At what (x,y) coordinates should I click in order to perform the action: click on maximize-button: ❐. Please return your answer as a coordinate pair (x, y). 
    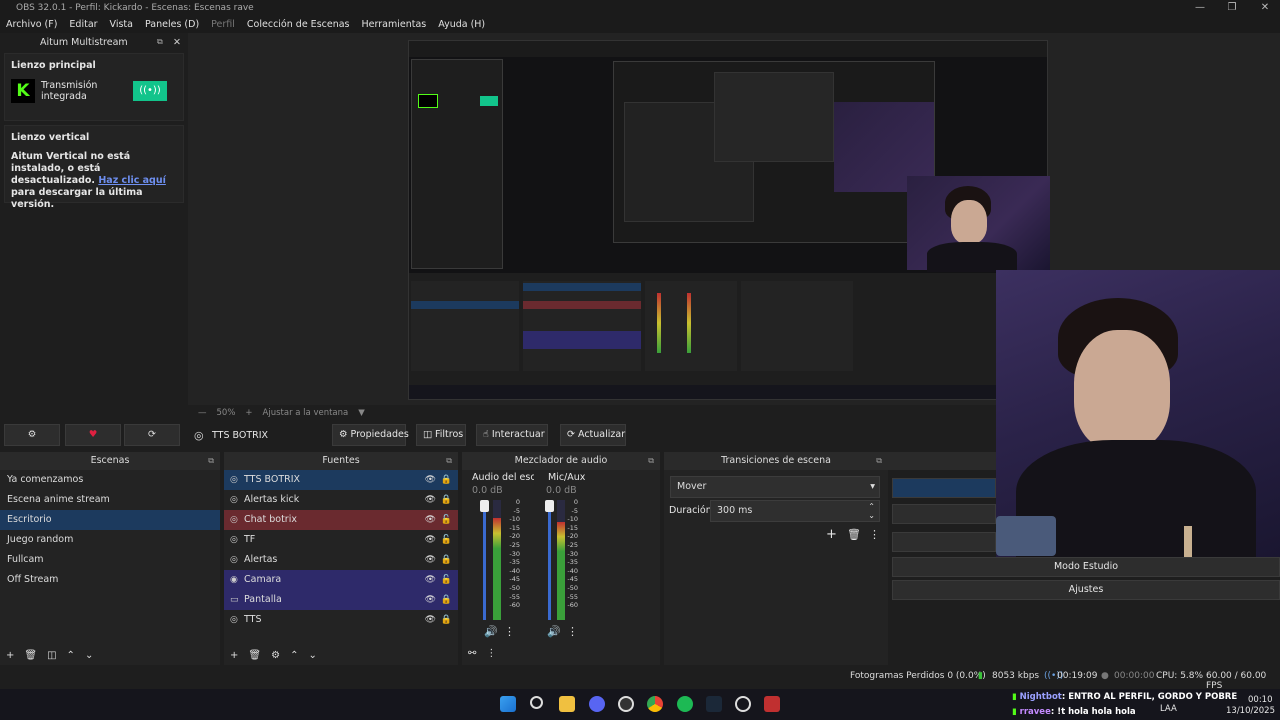
    Looking at the image, I should click on (1232, 7).